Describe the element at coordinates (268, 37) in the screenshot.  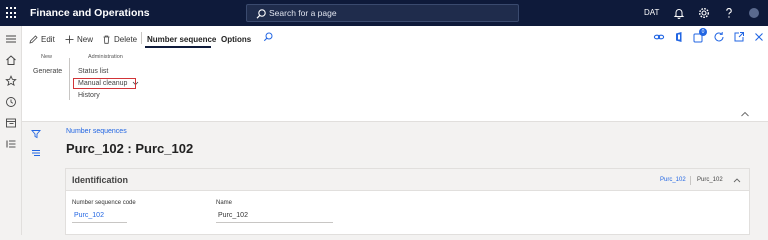
I see `action-search-icon` at that location.